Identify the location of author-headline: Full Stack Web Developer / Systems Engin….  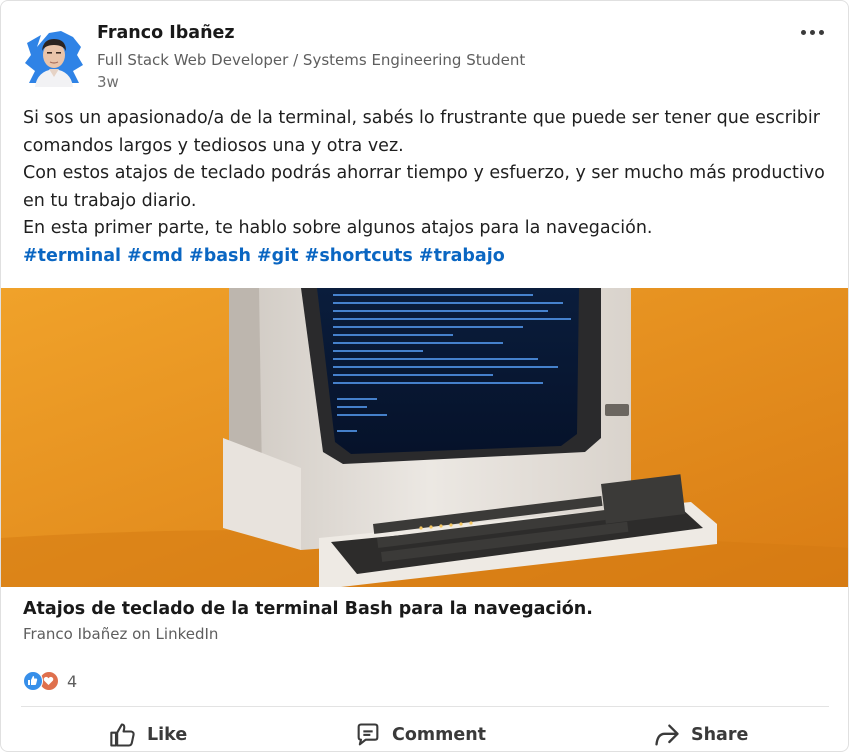
(311, 60).